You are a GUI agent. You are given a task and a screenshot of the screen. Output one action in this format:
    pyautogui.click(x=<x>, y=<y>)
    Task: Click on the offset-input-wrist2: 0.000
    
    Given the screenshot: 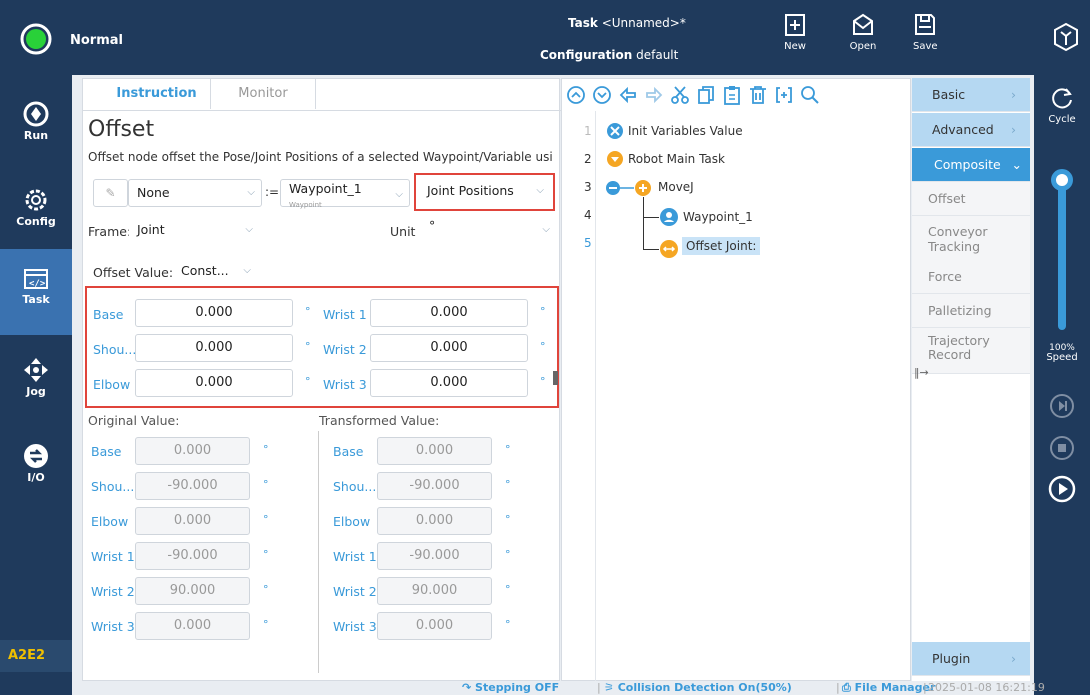 What is the action you would take?
    pyautogui.click(x=449, y=348)
    